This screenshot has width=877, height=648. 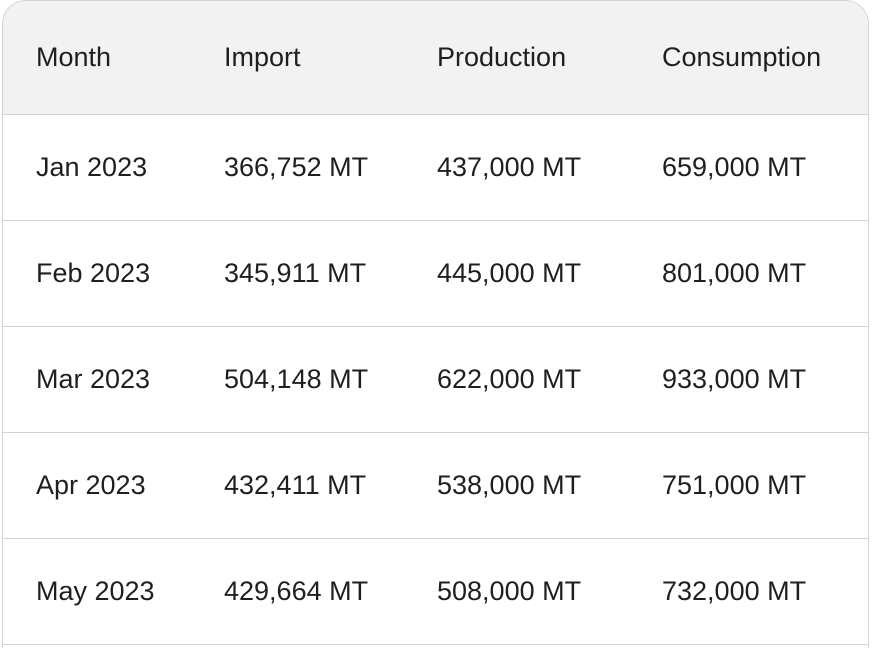 I want to click on cell-consumption: 801,000 MT, so click(x=734, y=273).